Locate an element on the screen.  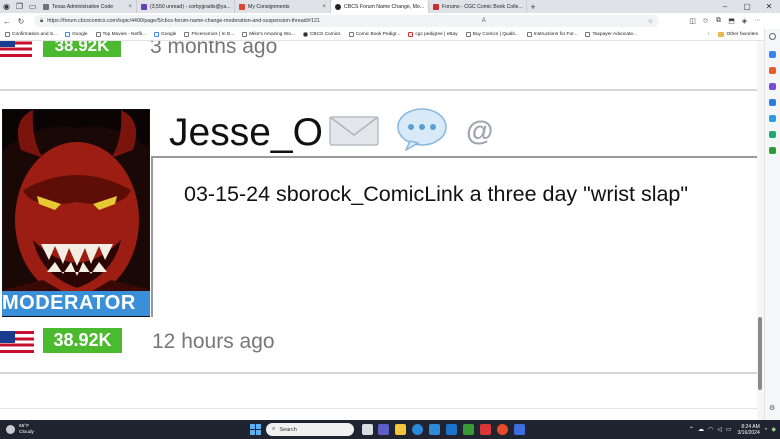
clock: 8:24 AM 3/16/2024 is located at coordinates (749, 430).